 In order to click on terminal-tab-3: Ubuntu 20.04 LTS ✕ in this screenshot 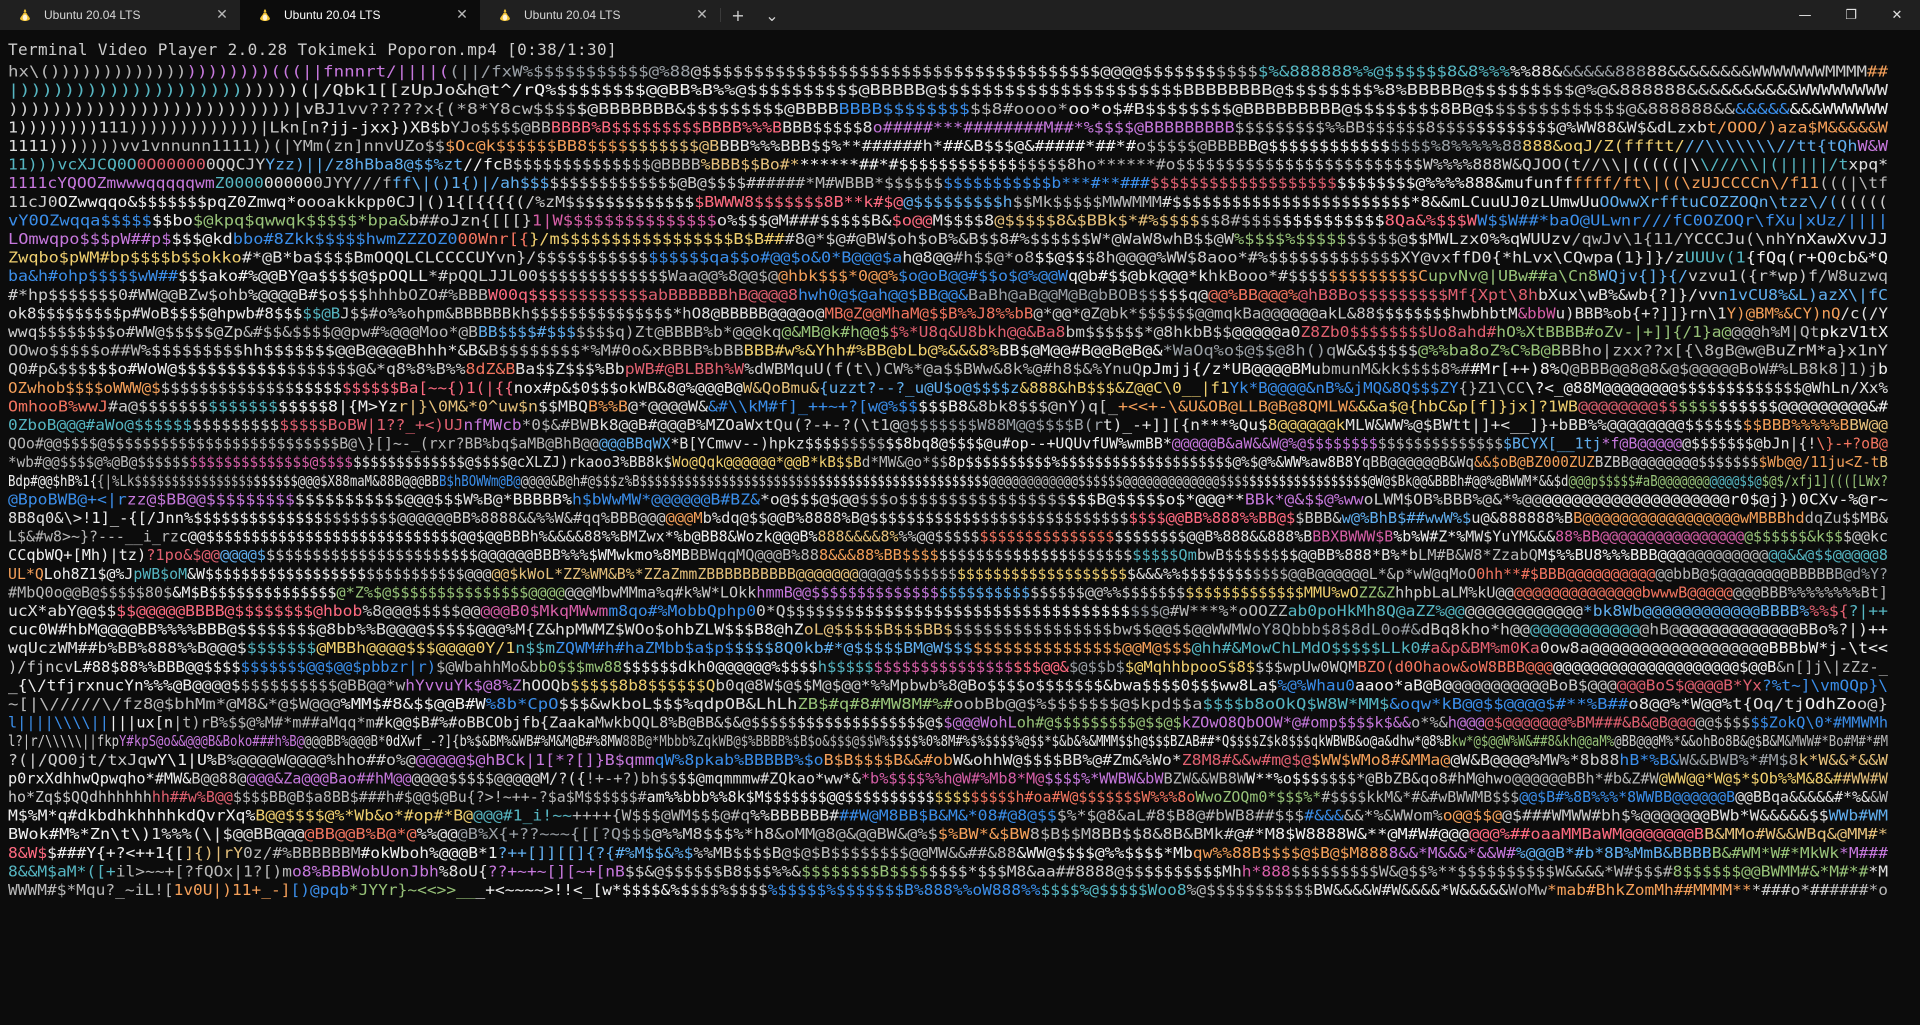, I will do `click(600, 15)`.